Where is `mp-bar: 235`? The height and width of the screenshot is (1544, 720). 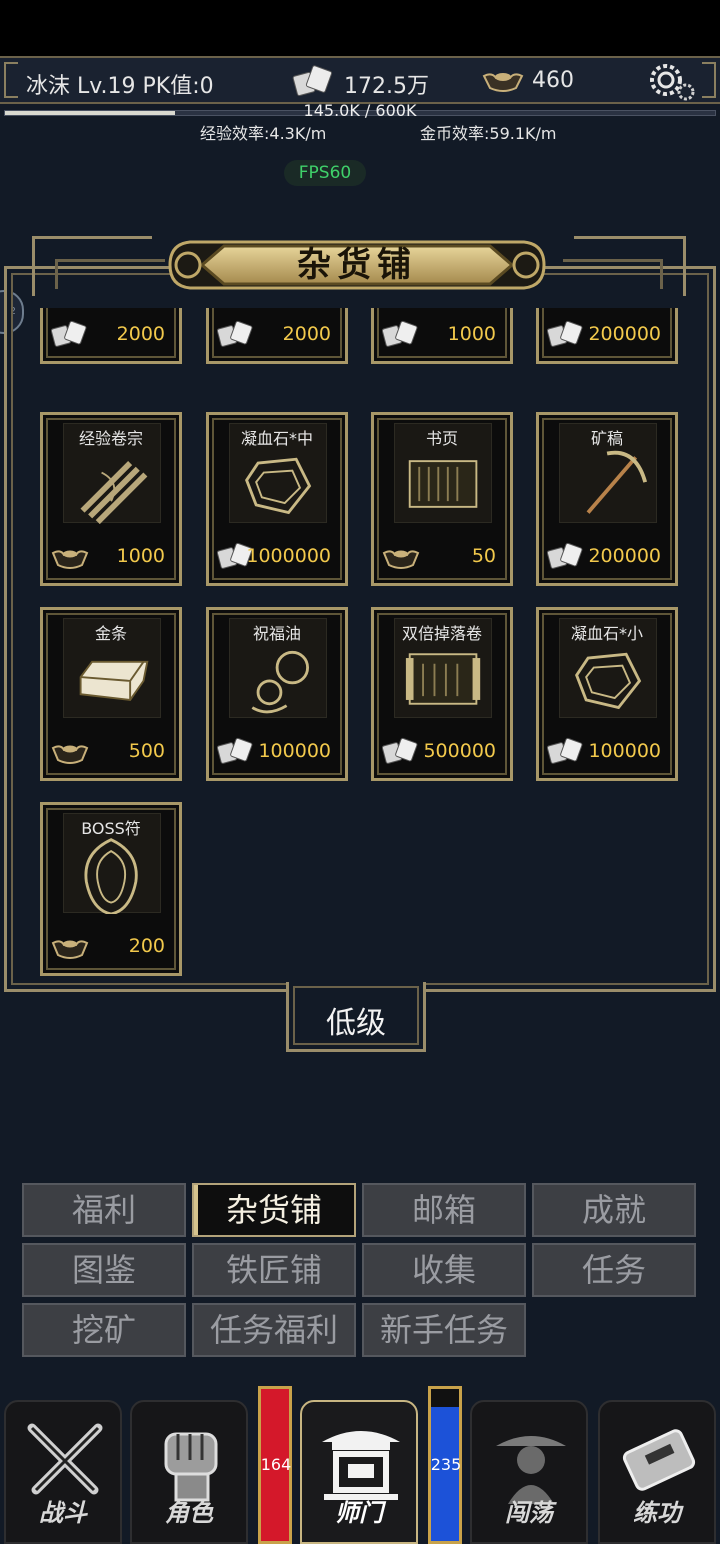 mp-bar: 235 is located at coordinates (445, 1465).